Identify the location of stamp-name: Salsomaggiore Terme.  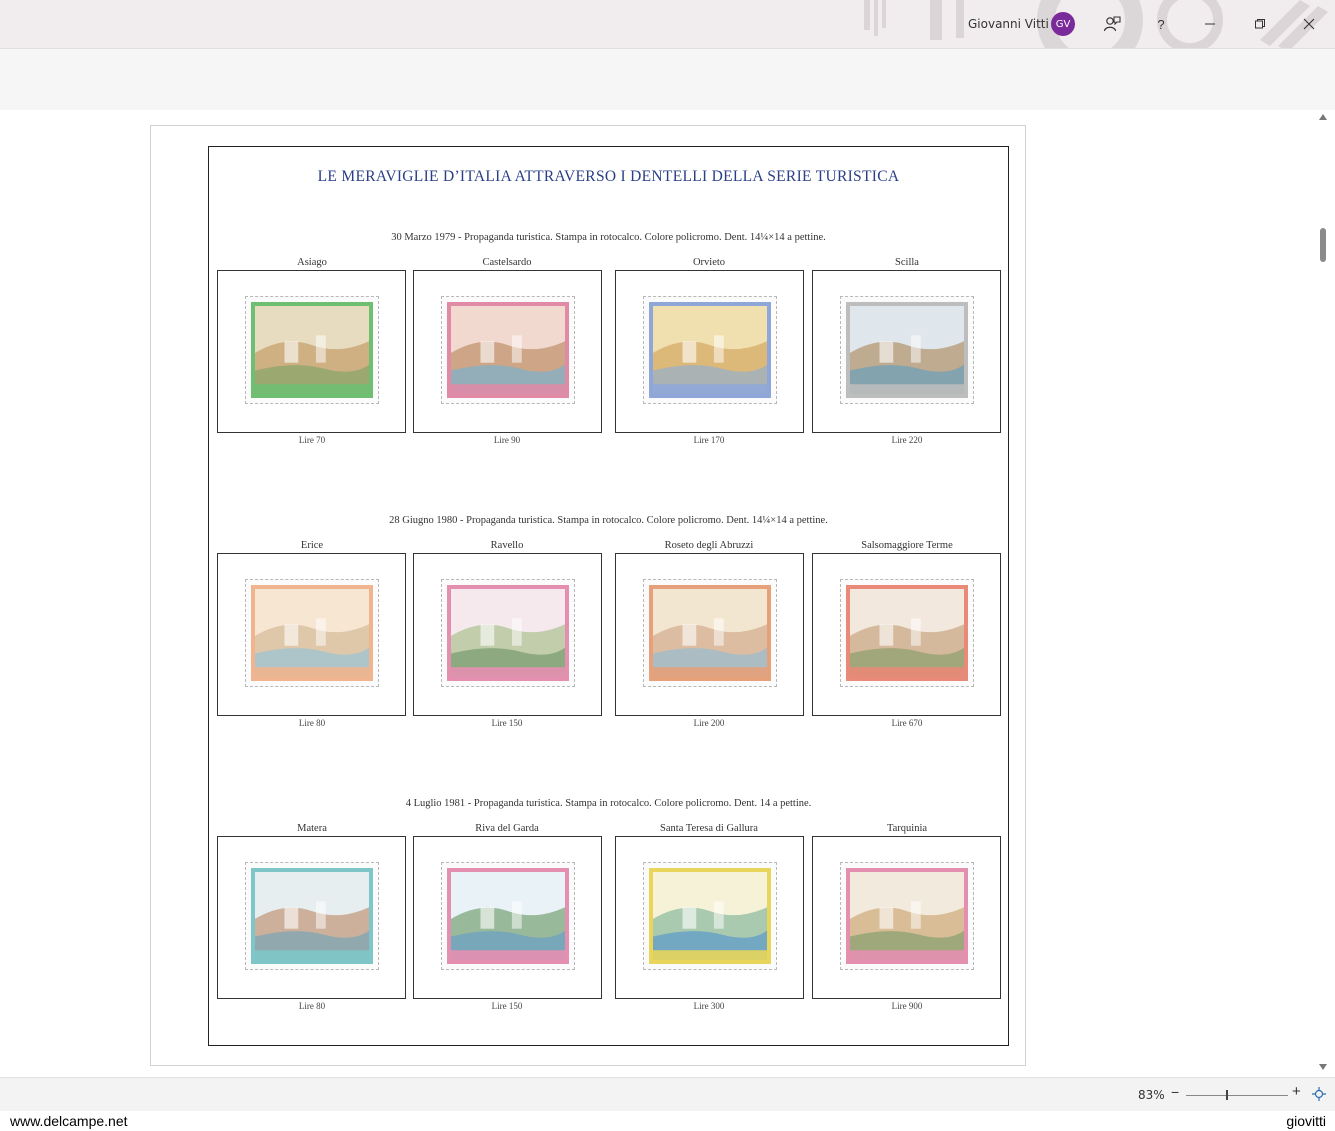
(907, 545).